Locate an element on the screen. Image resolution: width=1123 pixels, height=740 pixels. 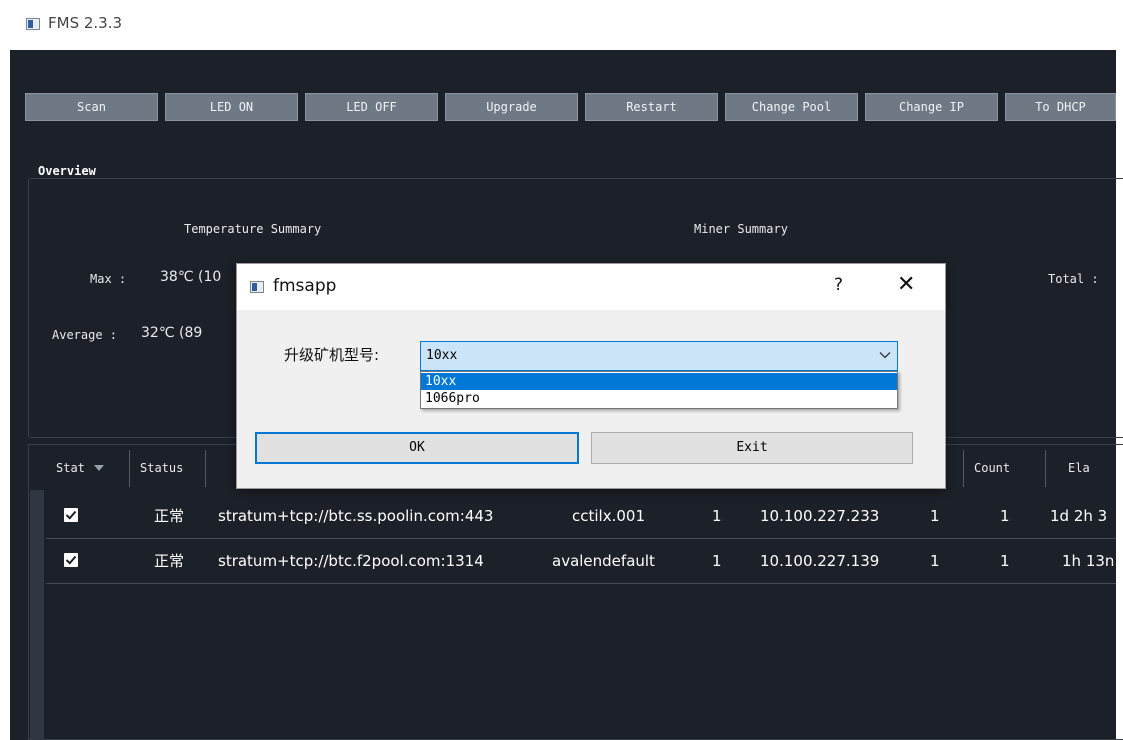
total-label: Total : is located at coordinates (1073, 279).